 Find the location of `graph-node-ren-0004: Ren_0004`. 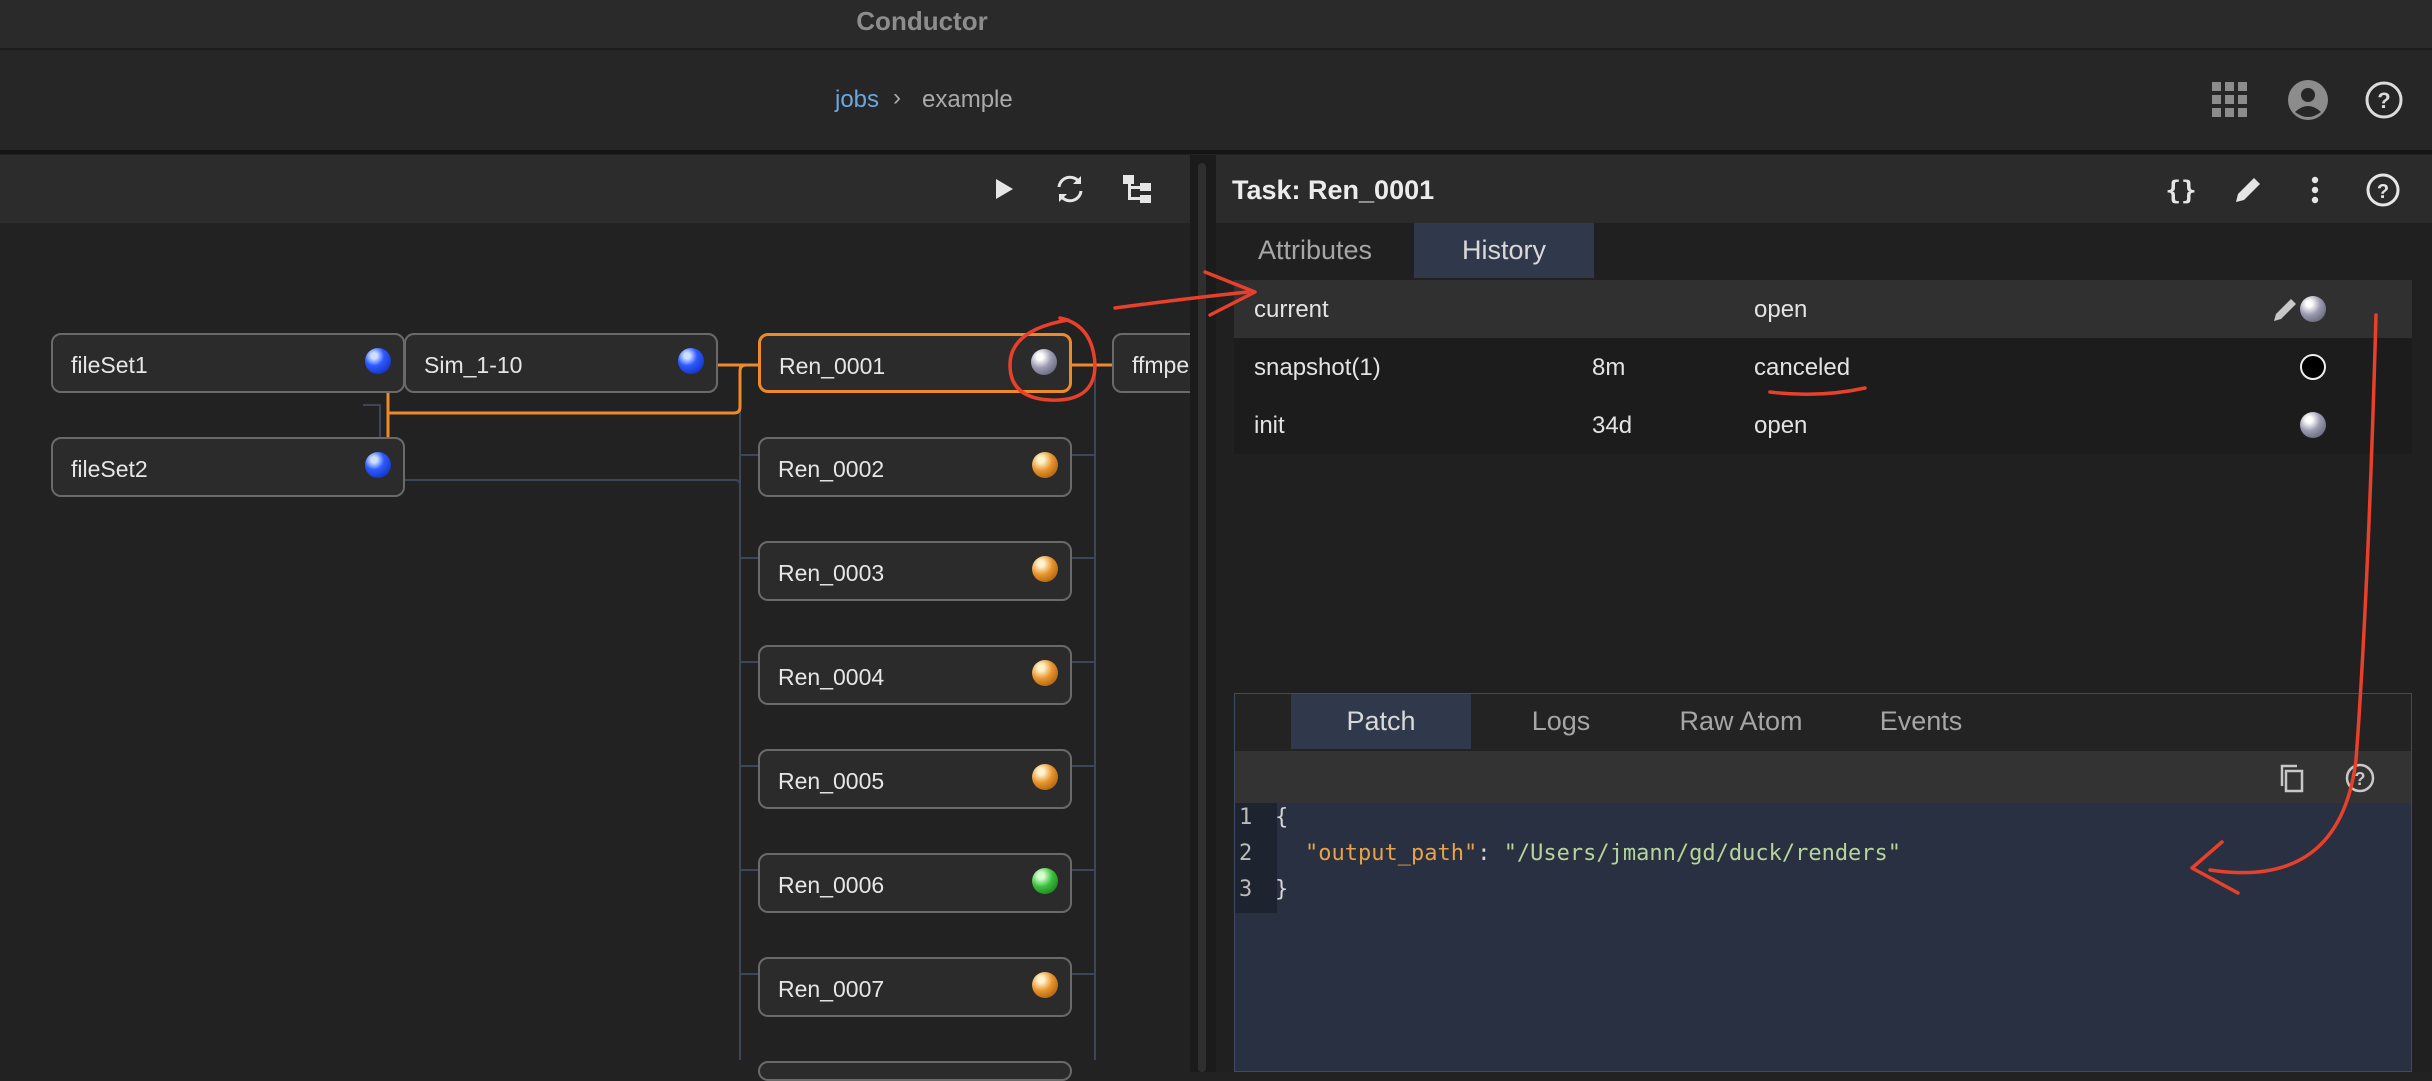

graph-node-ren-0004: Ren_0004 is located at coordinates (915, 675).